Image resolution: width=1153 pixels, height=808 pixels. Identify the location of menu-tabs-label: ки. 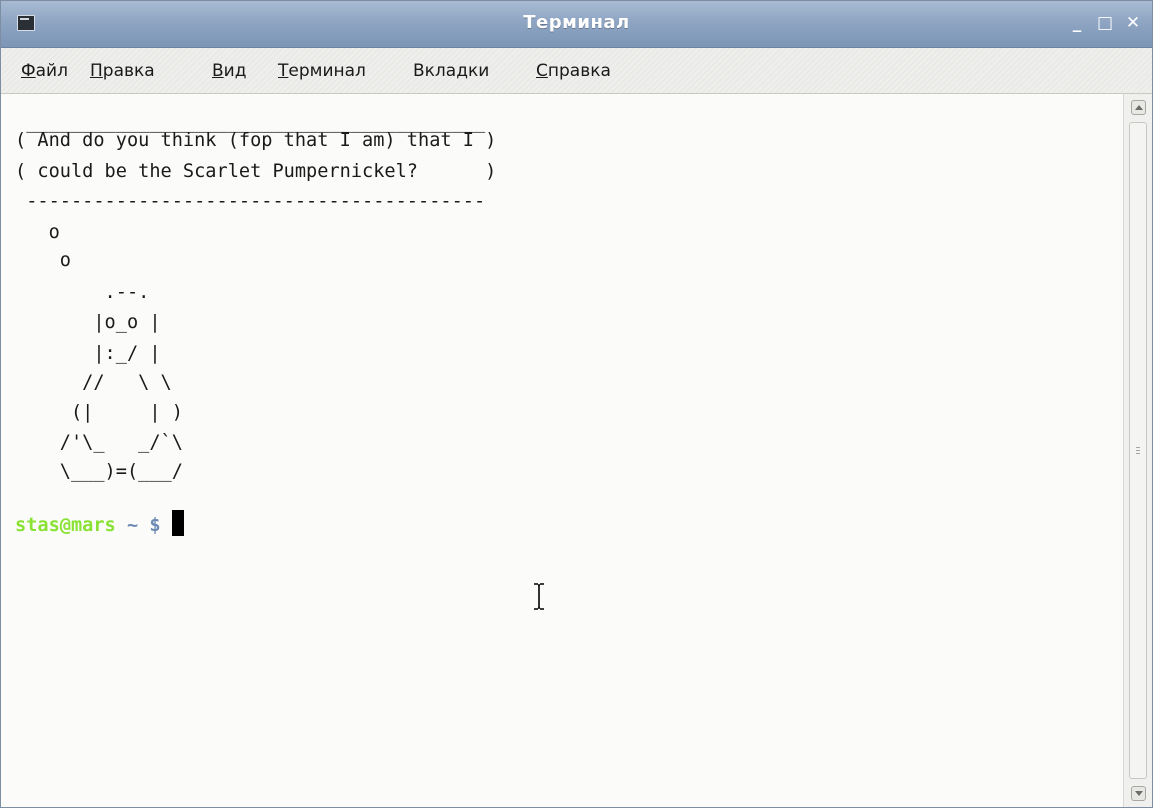
(478, 71).